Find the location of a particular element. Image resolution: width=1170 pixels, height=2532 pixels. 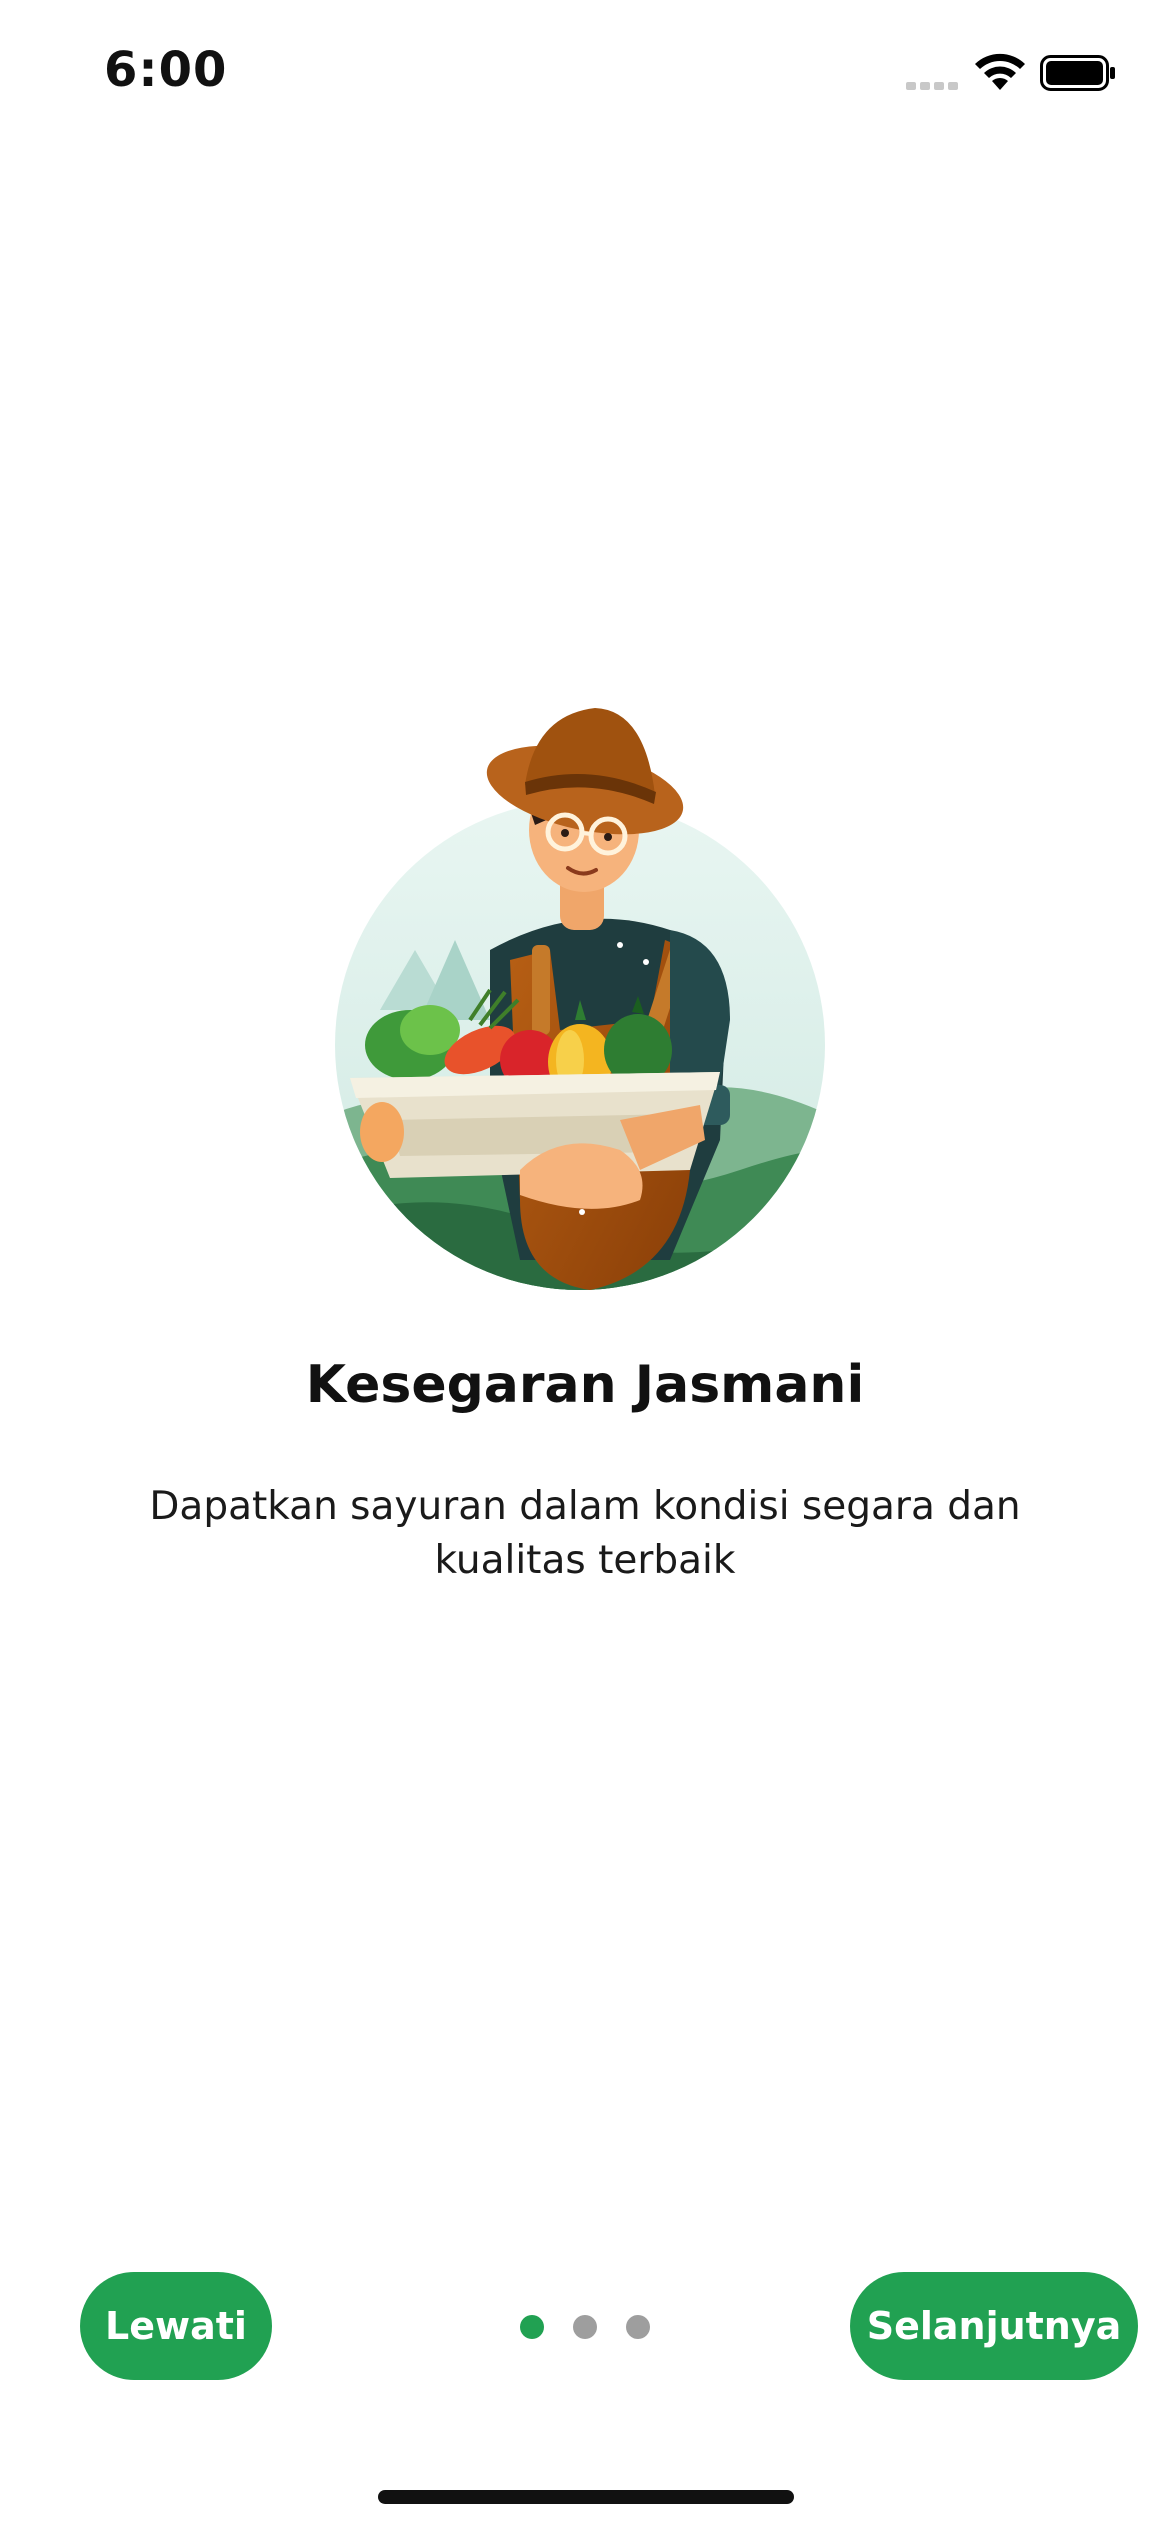

skip-button: Lewati is located at coordinates (176, 2326).